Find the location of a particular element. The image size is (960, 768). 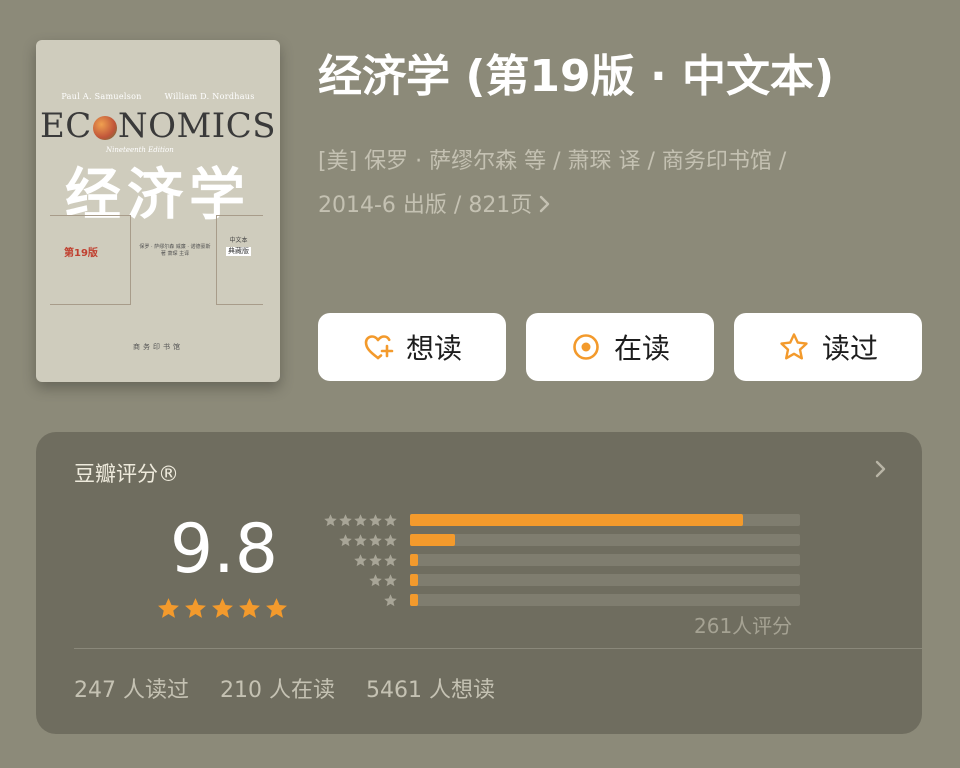

globe-icon is located at coordinates (104, 128).